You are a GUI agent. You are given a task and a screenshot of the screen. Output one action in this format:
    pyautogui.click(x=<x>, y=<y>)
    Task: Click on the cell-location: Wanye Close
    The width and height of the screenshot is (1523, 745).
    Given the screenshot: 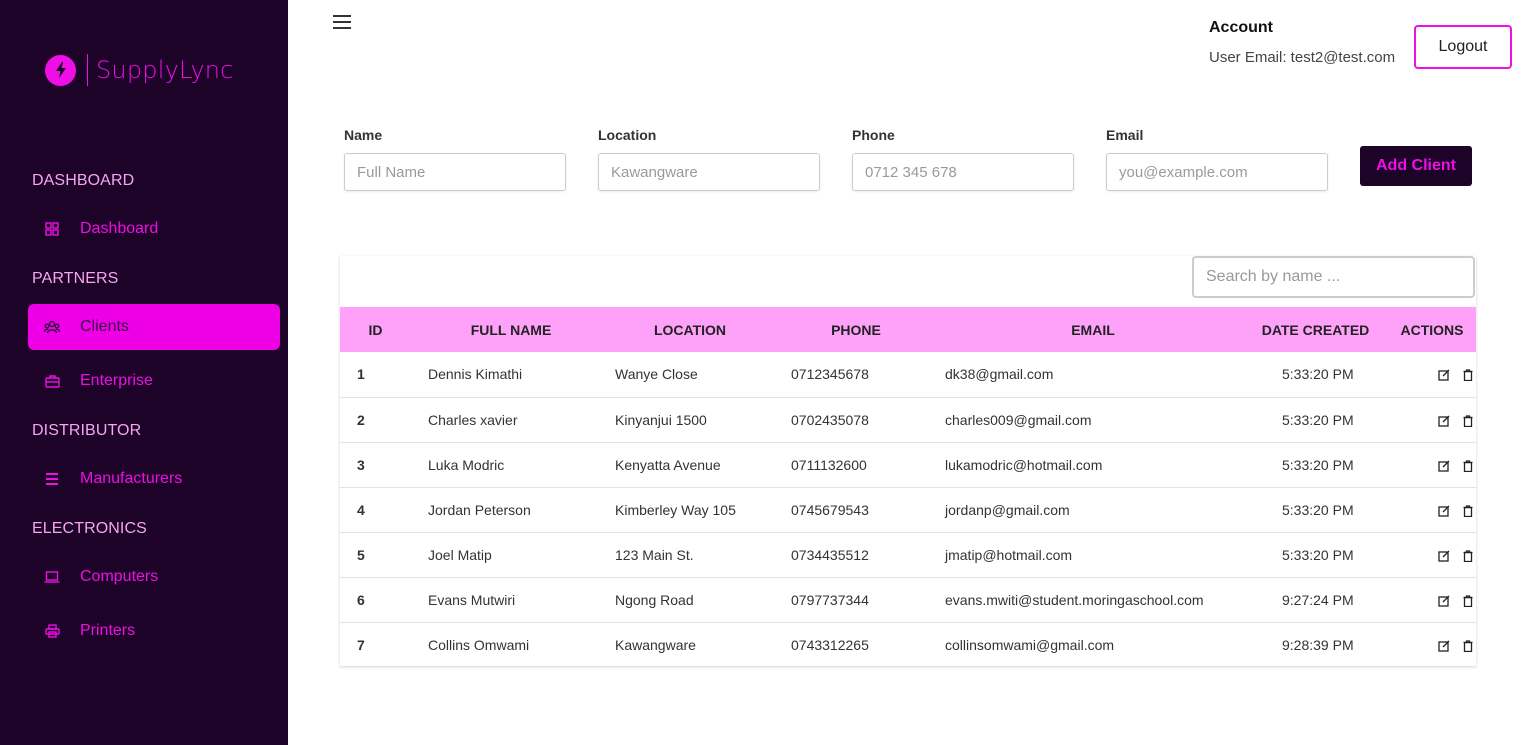 What is the action you would take?
    pyautogui.click(x=656, y=374)
    